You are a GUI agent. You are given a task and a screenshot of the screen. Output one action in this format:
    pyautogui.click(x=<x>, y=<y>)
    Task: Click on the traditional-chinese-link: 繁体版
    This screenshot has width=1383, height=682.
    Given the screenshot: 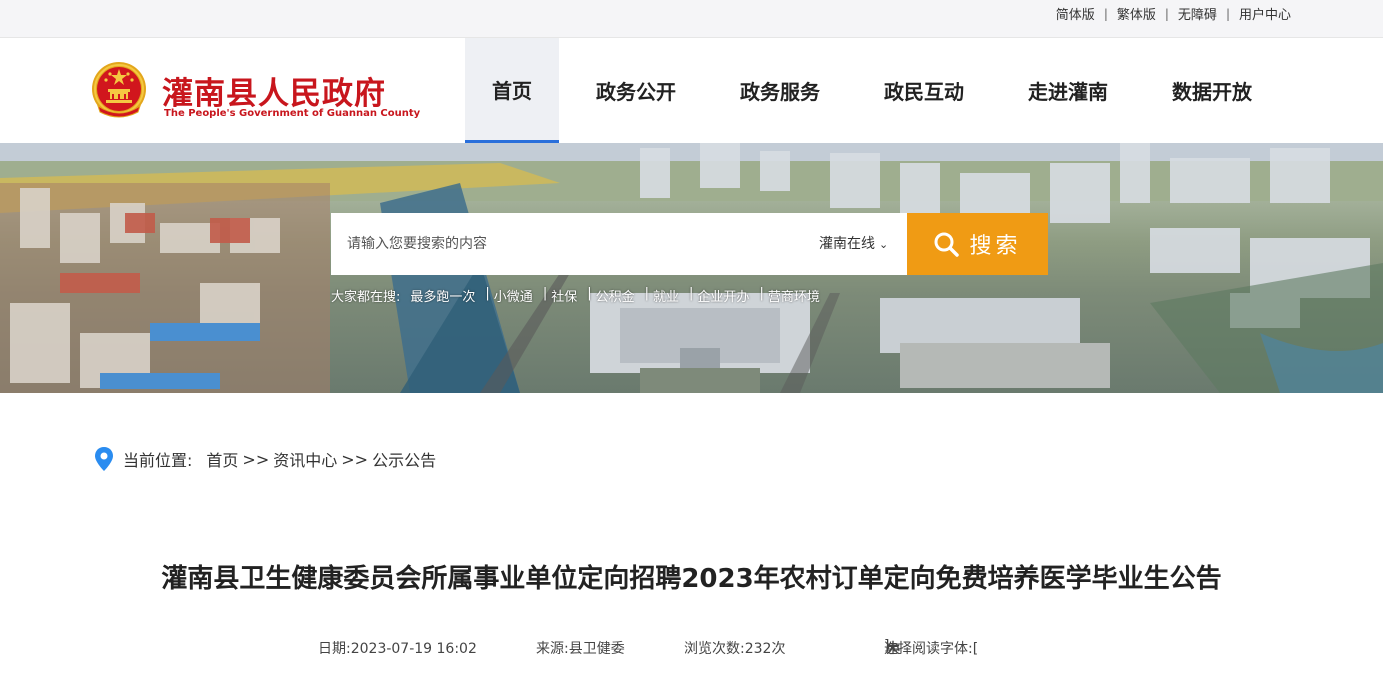 What is the action you would take?
    pyautogui.click(x=1136, y=13)
    